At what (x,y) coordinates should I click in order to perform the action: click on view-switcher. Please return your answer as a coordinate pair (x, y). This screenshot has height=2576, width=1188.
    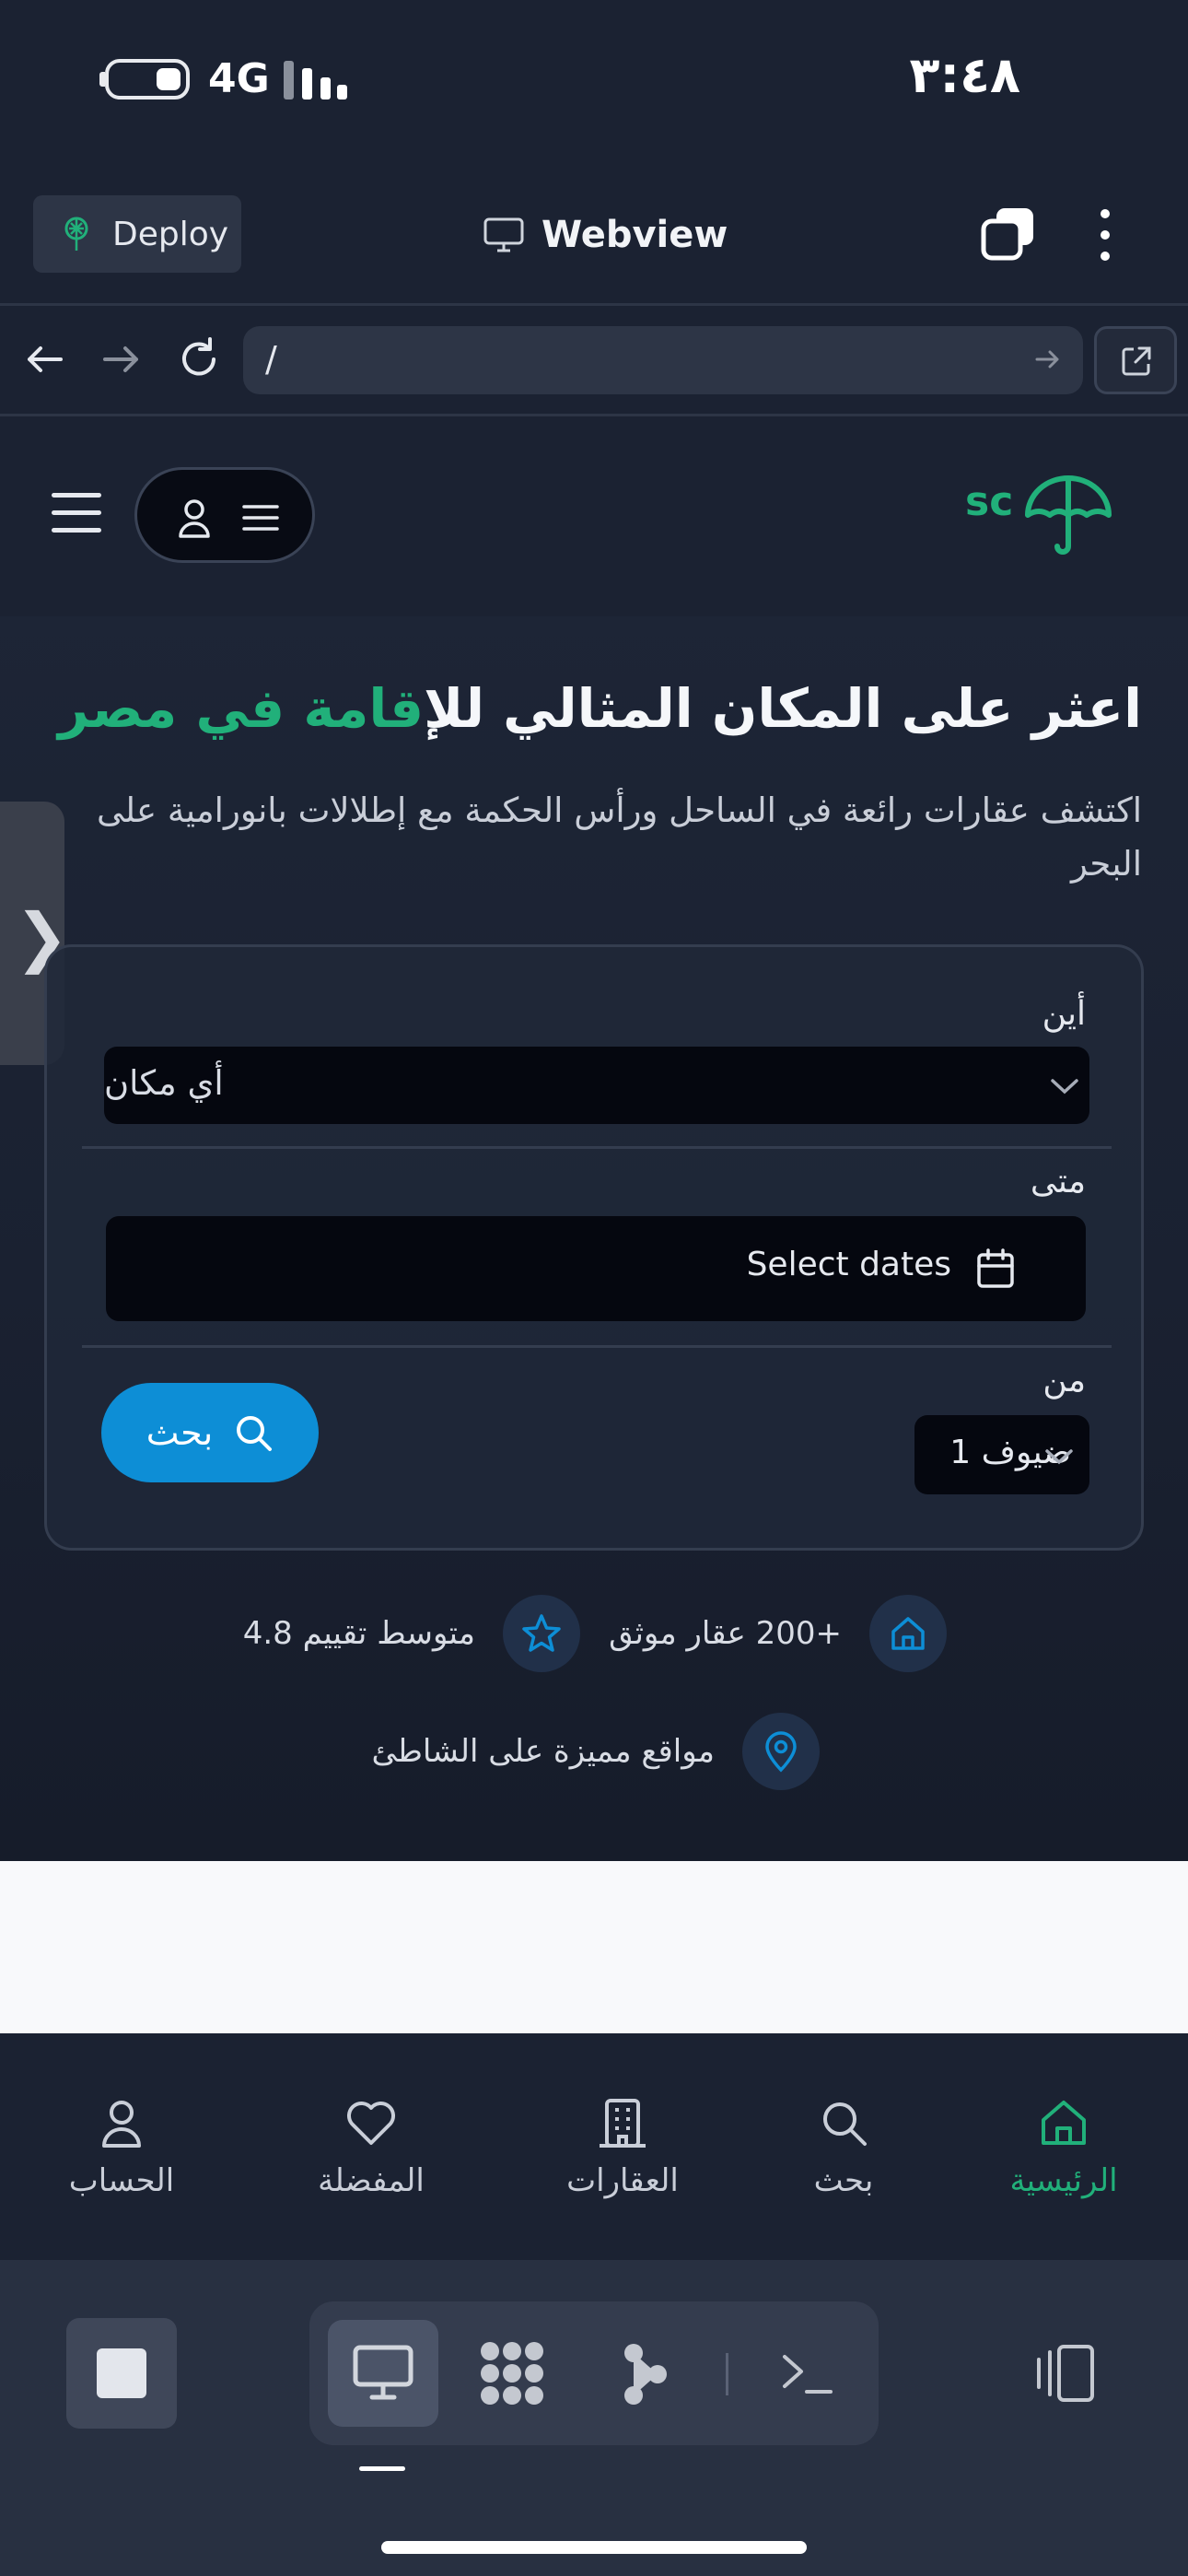
    Looking at the image, I should click on (594, 2373).